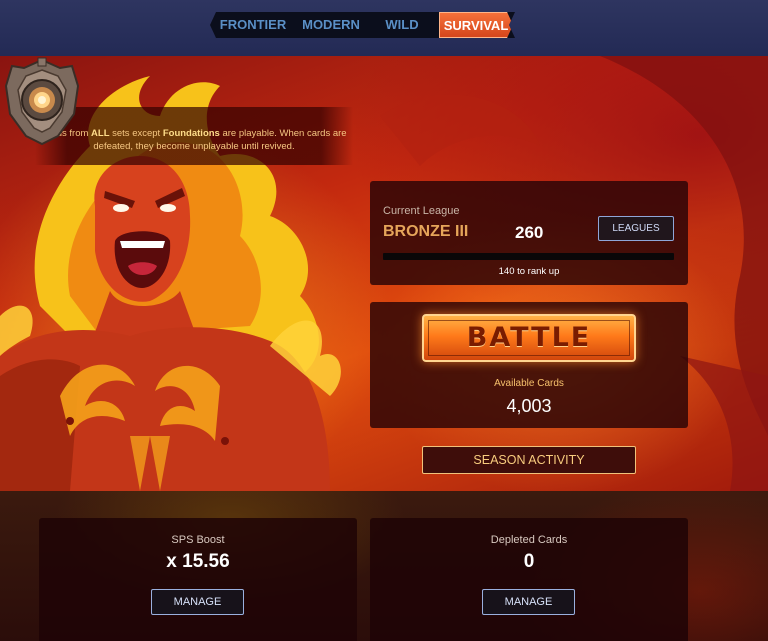 Image resolution: width=768 pixels, height=641 pixels. I want to click on sps-manage-button: MANAGE, so click(197, 602).